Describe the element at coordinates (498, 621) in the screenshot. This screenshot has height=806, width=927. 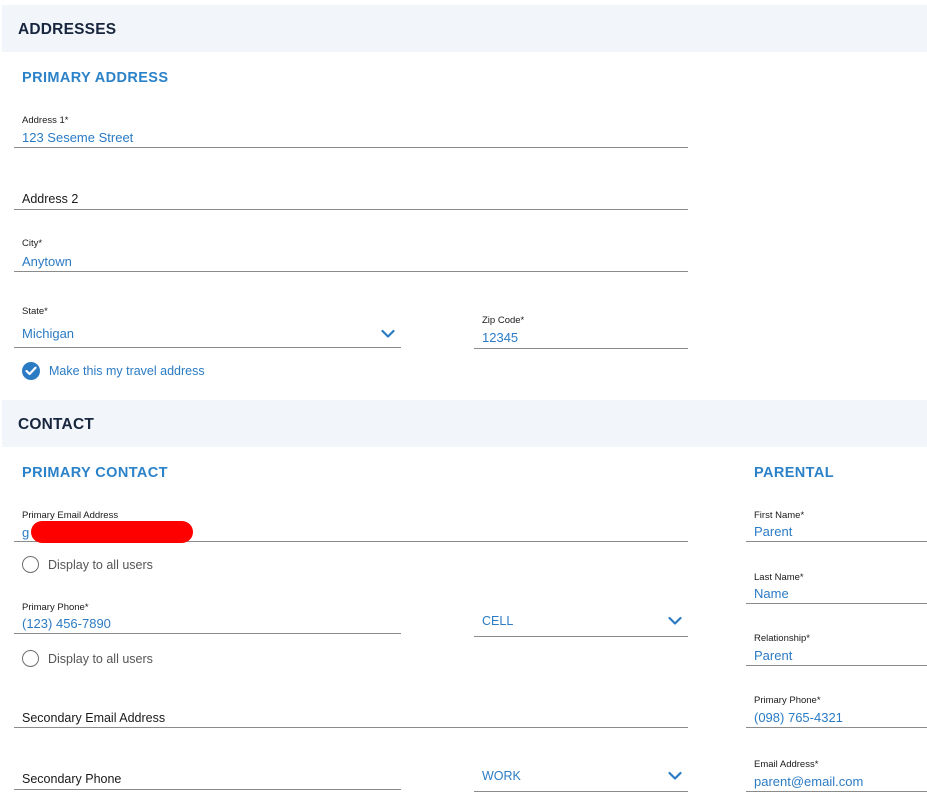
I see `phone-type-value: CELL` at that location.